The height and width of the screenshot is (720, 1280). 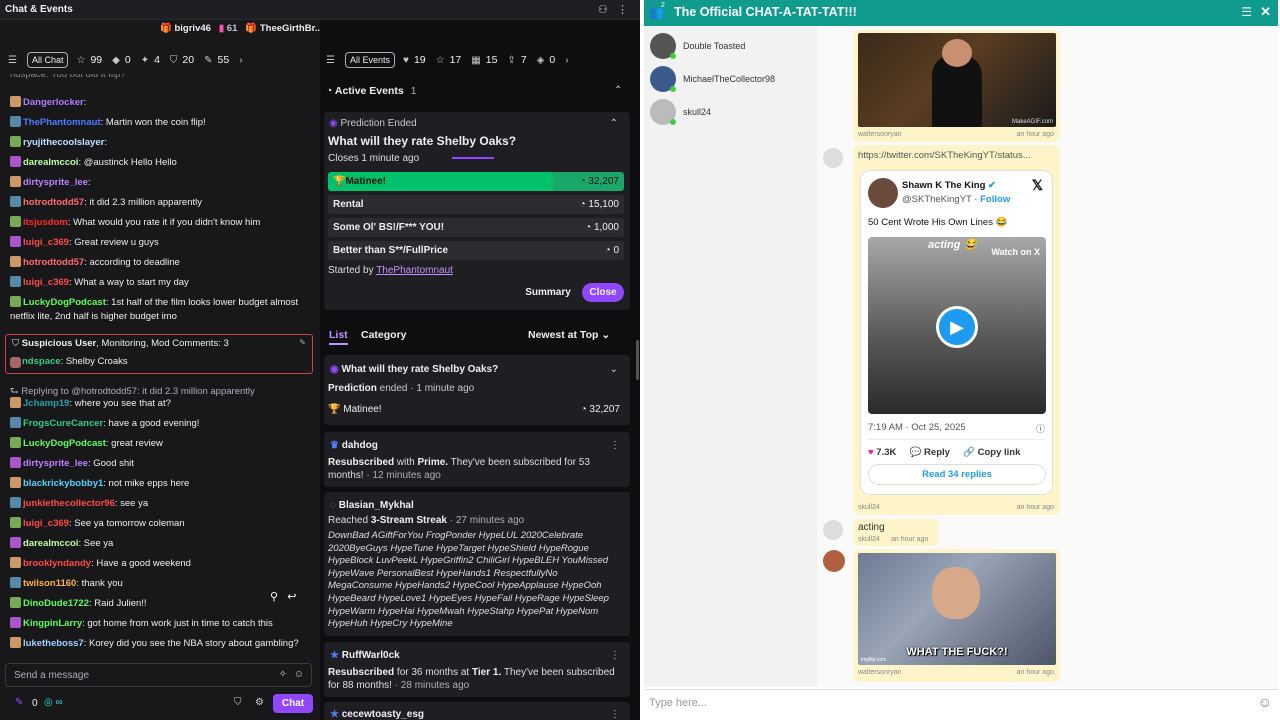 I want to click on chat-message: brooklyndandy: Have a good weekend, so click(x=160, y=564).